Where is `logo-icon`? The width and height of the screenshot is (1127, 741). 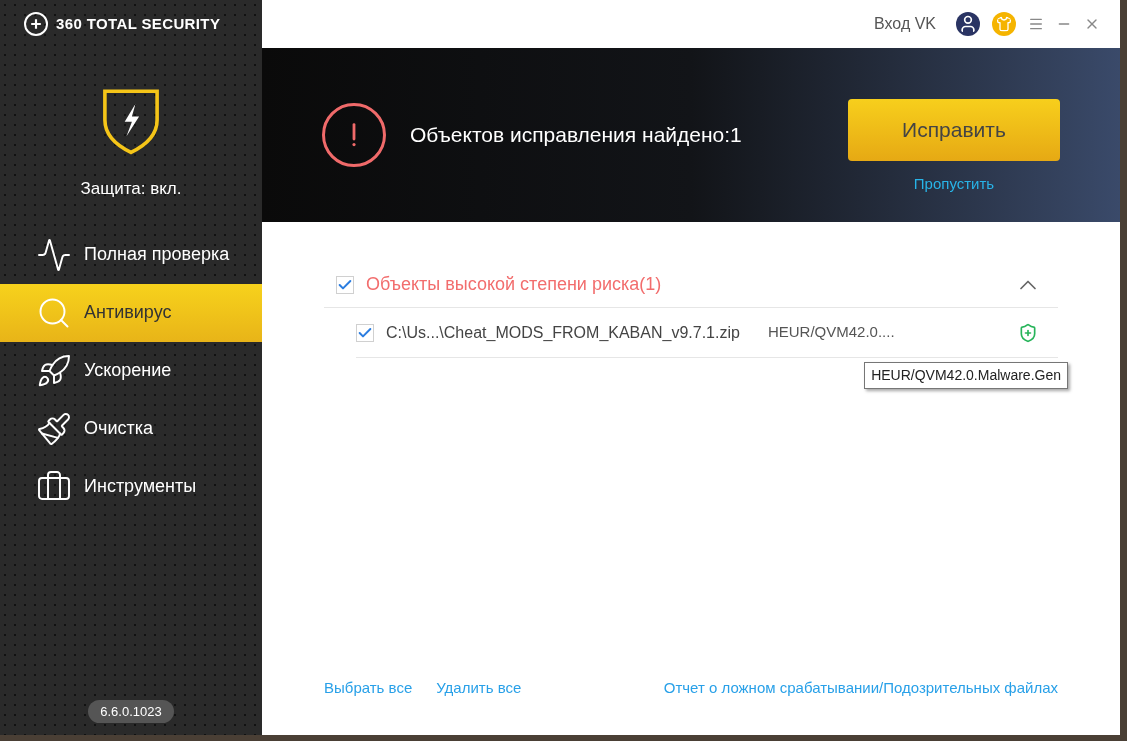 logo-icon is located at coordinates (36, 24).